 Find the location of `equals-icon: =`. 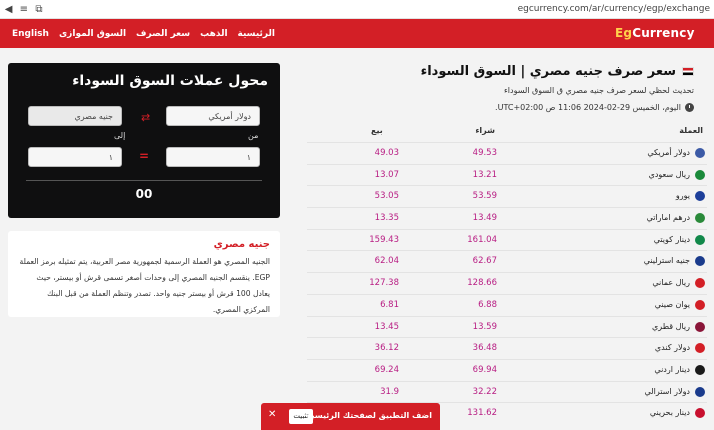

equals-icon: = is located at coordinates (144, 156).